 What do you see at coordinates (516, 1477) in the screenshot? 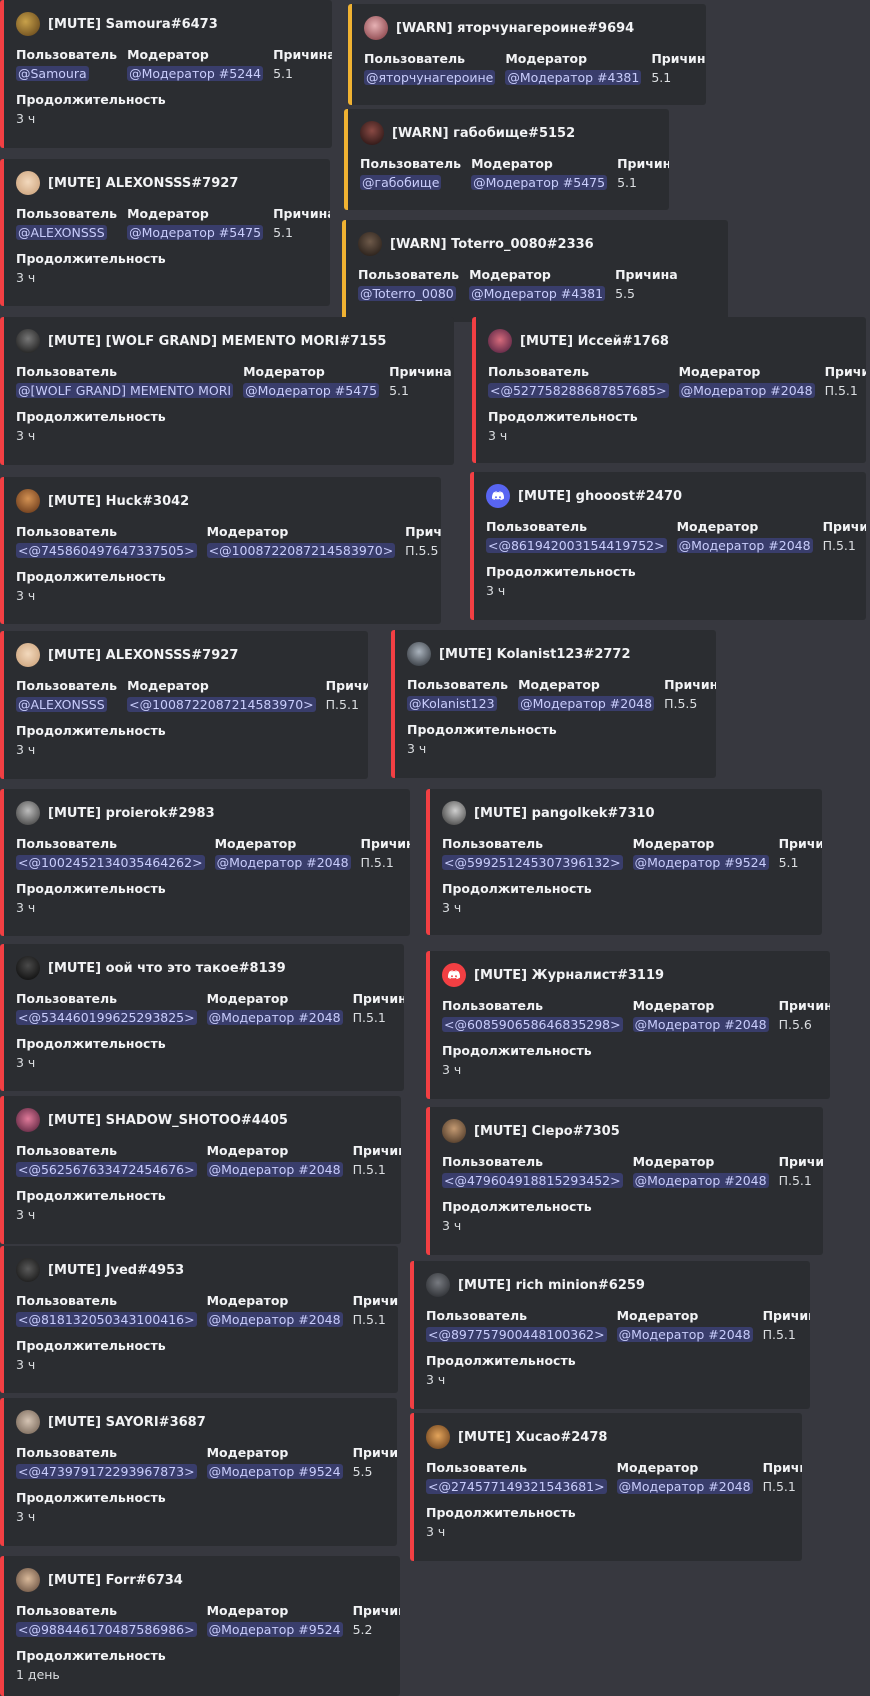
I see `field-user: Пользователь <@274577149321543681>` at bounding box center [516, 1477].